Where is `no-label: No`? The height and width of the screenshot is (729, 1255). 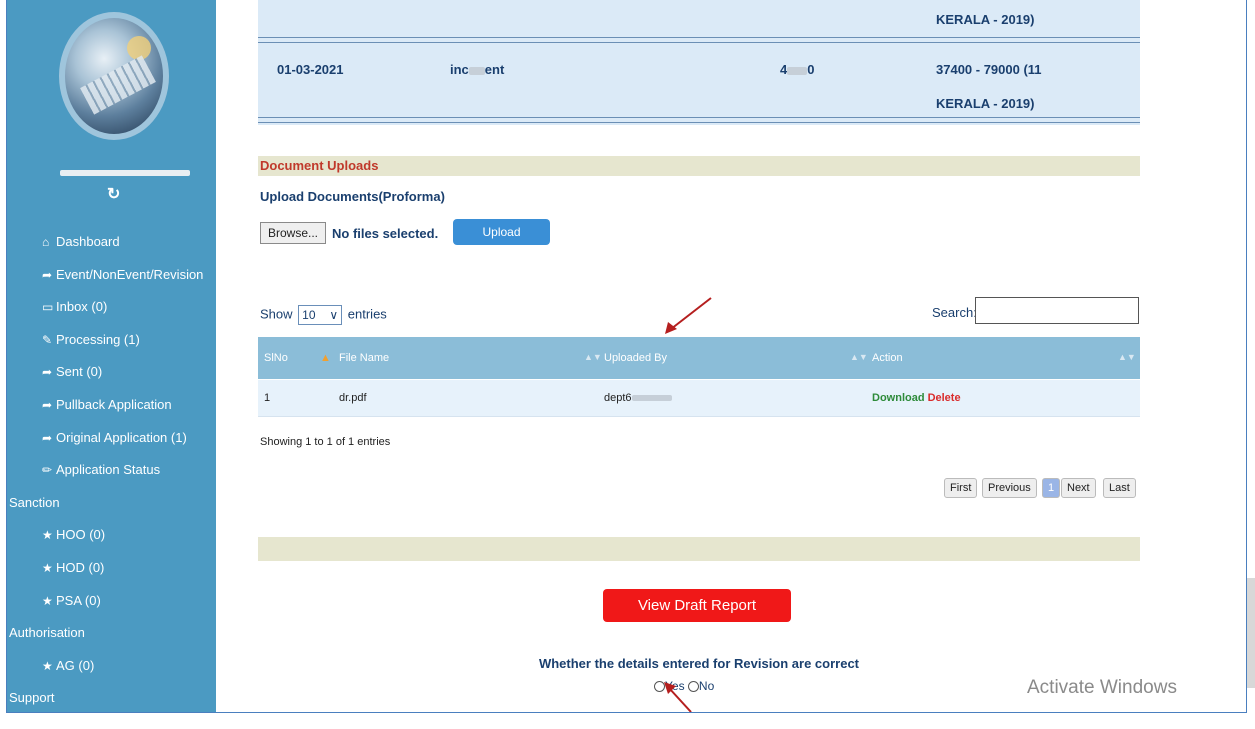
no-label: No is located at coordinates (706, 686).